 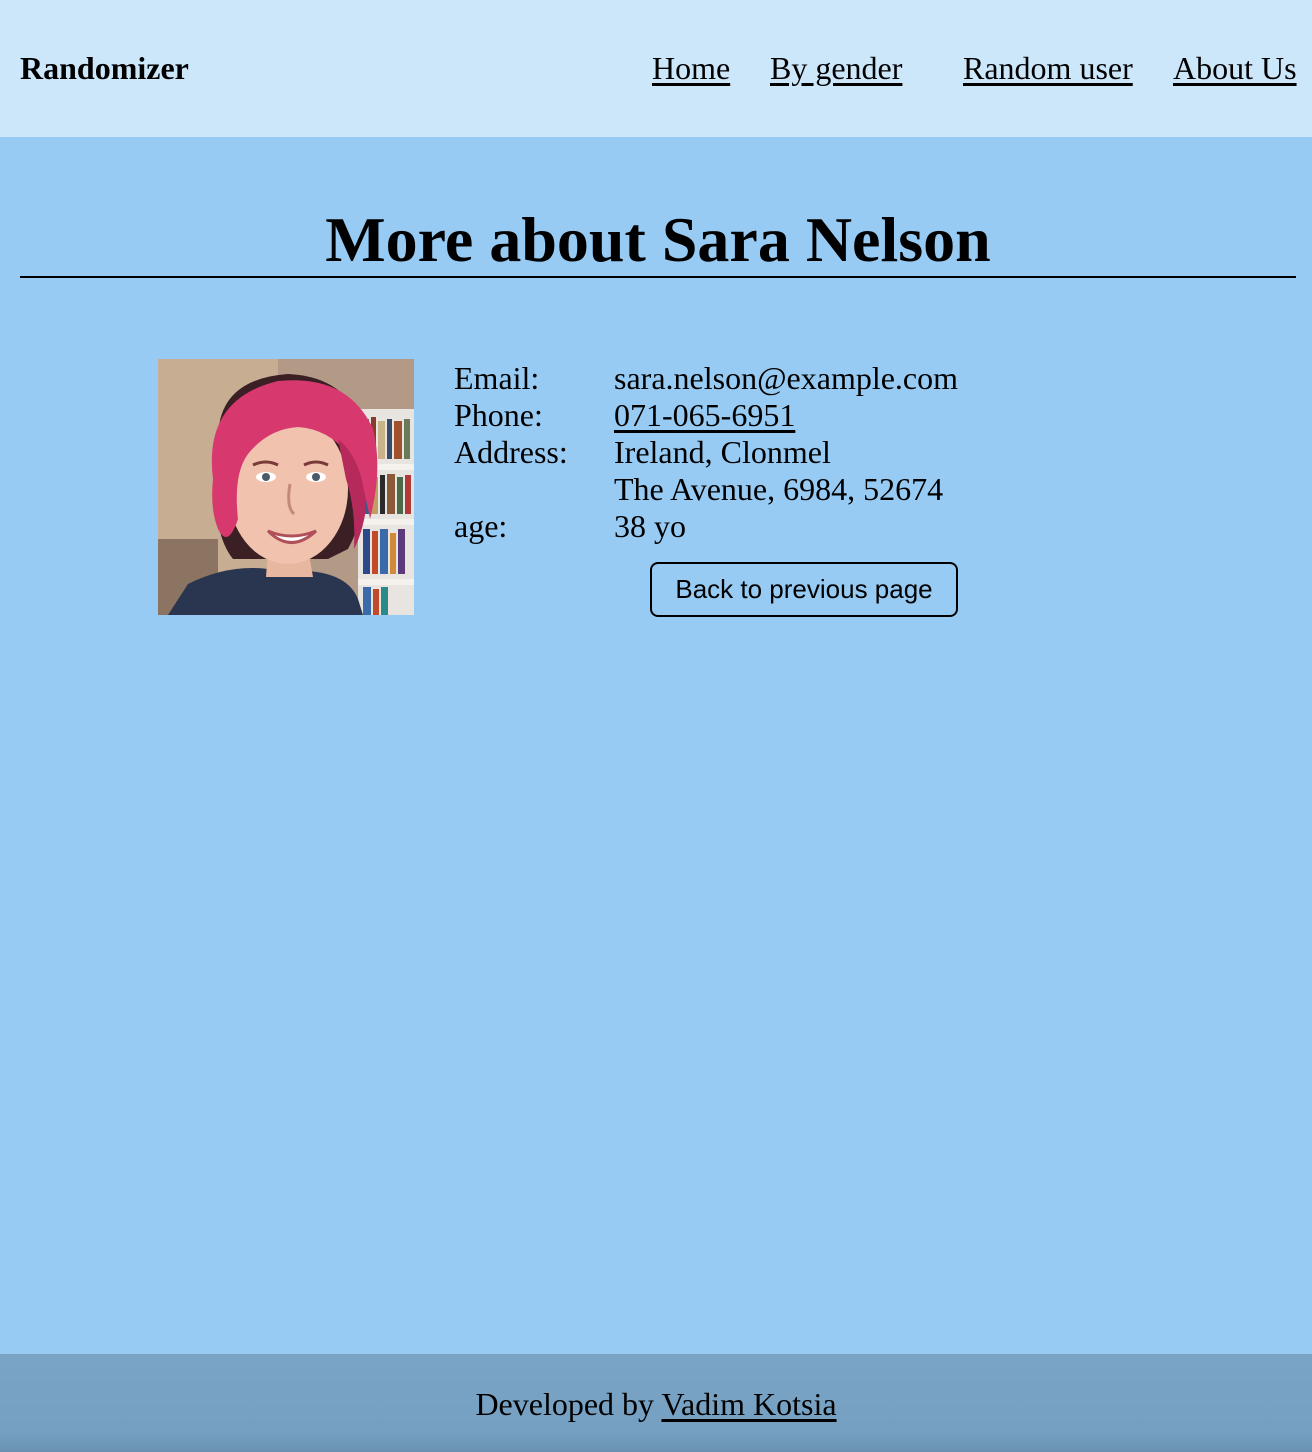 I want to click on nav-link-about-us: About Us, so click(x=1235, y=68).